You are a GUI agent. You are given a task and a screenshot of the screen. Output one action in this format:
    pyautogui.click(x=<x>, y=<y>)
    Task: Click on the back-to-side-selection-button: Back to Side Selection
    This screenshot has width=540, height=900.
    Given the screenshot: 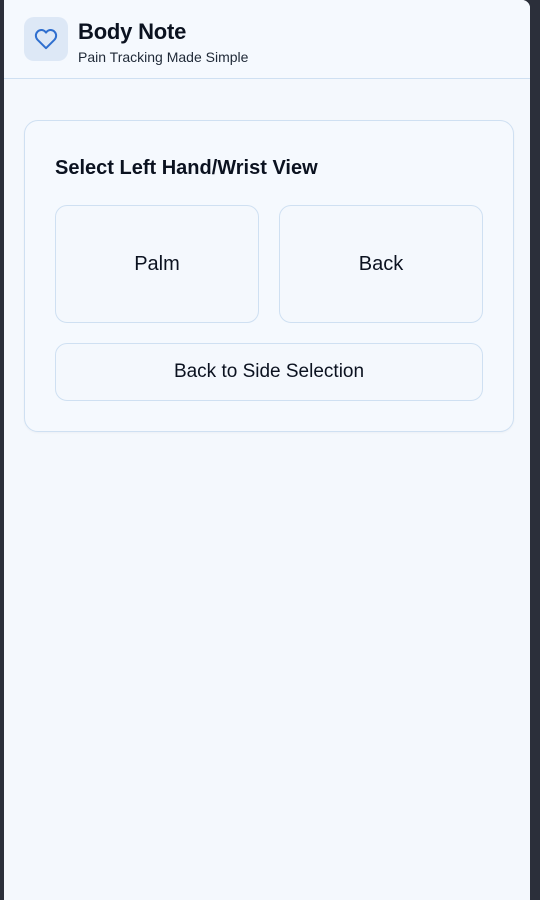 What is the action you would take?
    pyautogui.click(x=269, y=372)
    